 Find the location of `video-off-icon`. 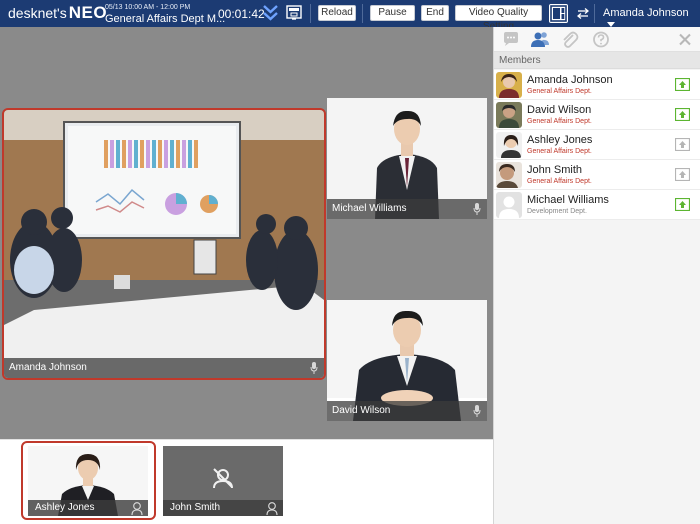

video-off-icon is located at coordinates (223, 478).